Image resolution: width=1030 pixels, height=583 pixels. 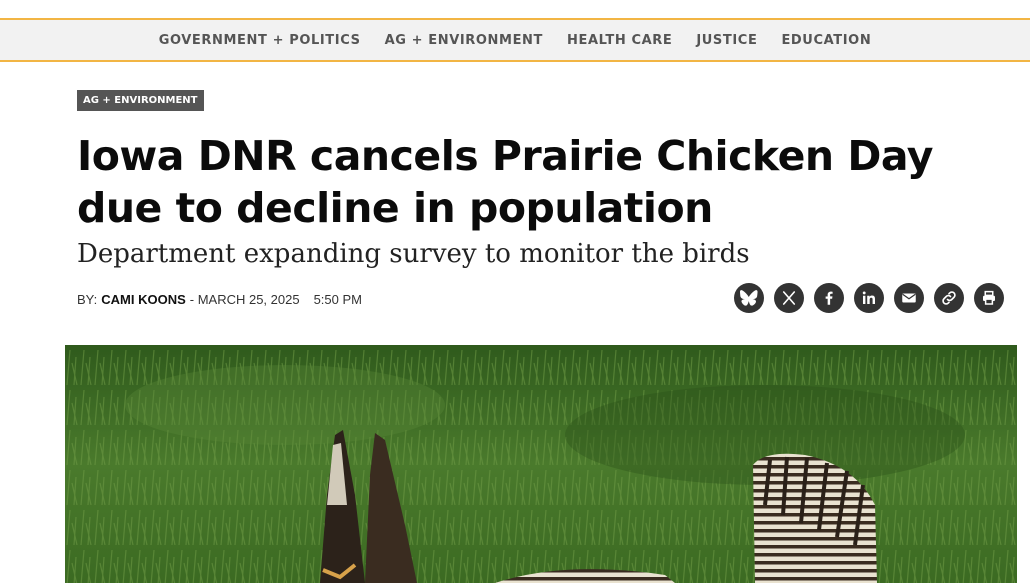 I want to click on bluesky-icon, so click(x=749, y=298).